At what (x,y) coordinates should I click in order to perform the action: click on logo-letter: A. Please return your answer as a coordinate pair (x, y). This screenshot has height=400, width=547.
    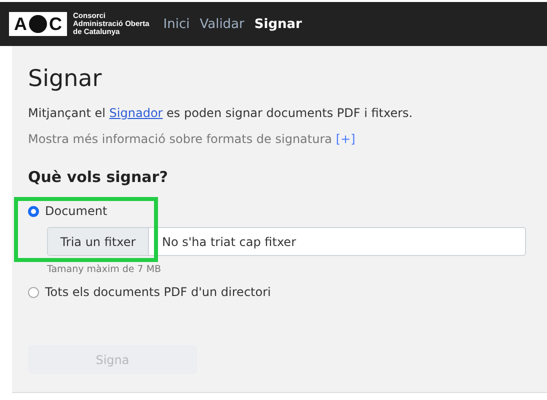
    Looking at the image, I should click on (20, 24).